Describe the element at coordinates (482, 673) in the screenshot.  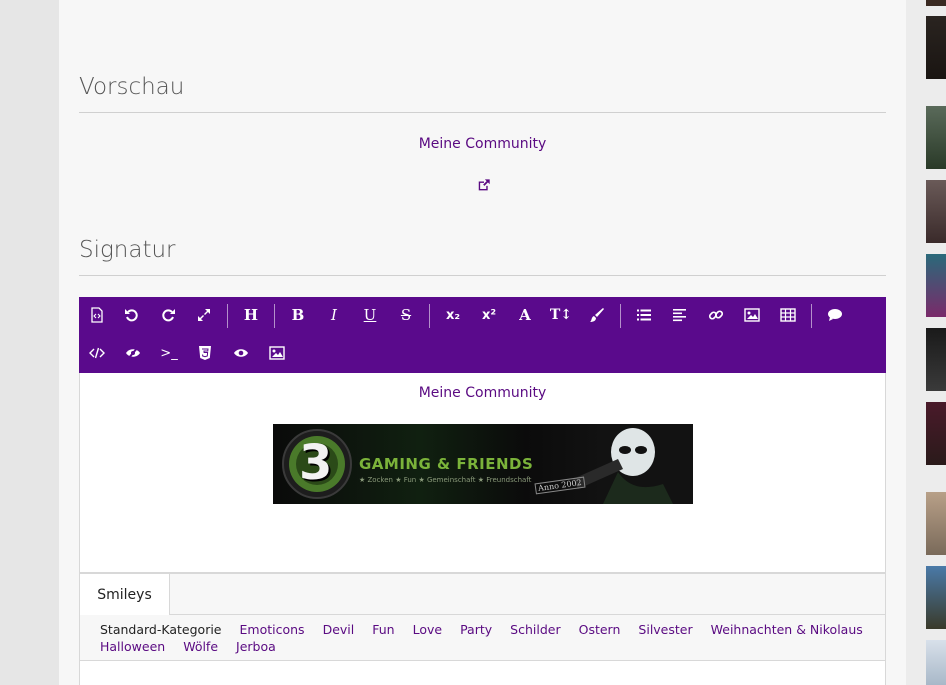
I see `smileys-list` at that location.